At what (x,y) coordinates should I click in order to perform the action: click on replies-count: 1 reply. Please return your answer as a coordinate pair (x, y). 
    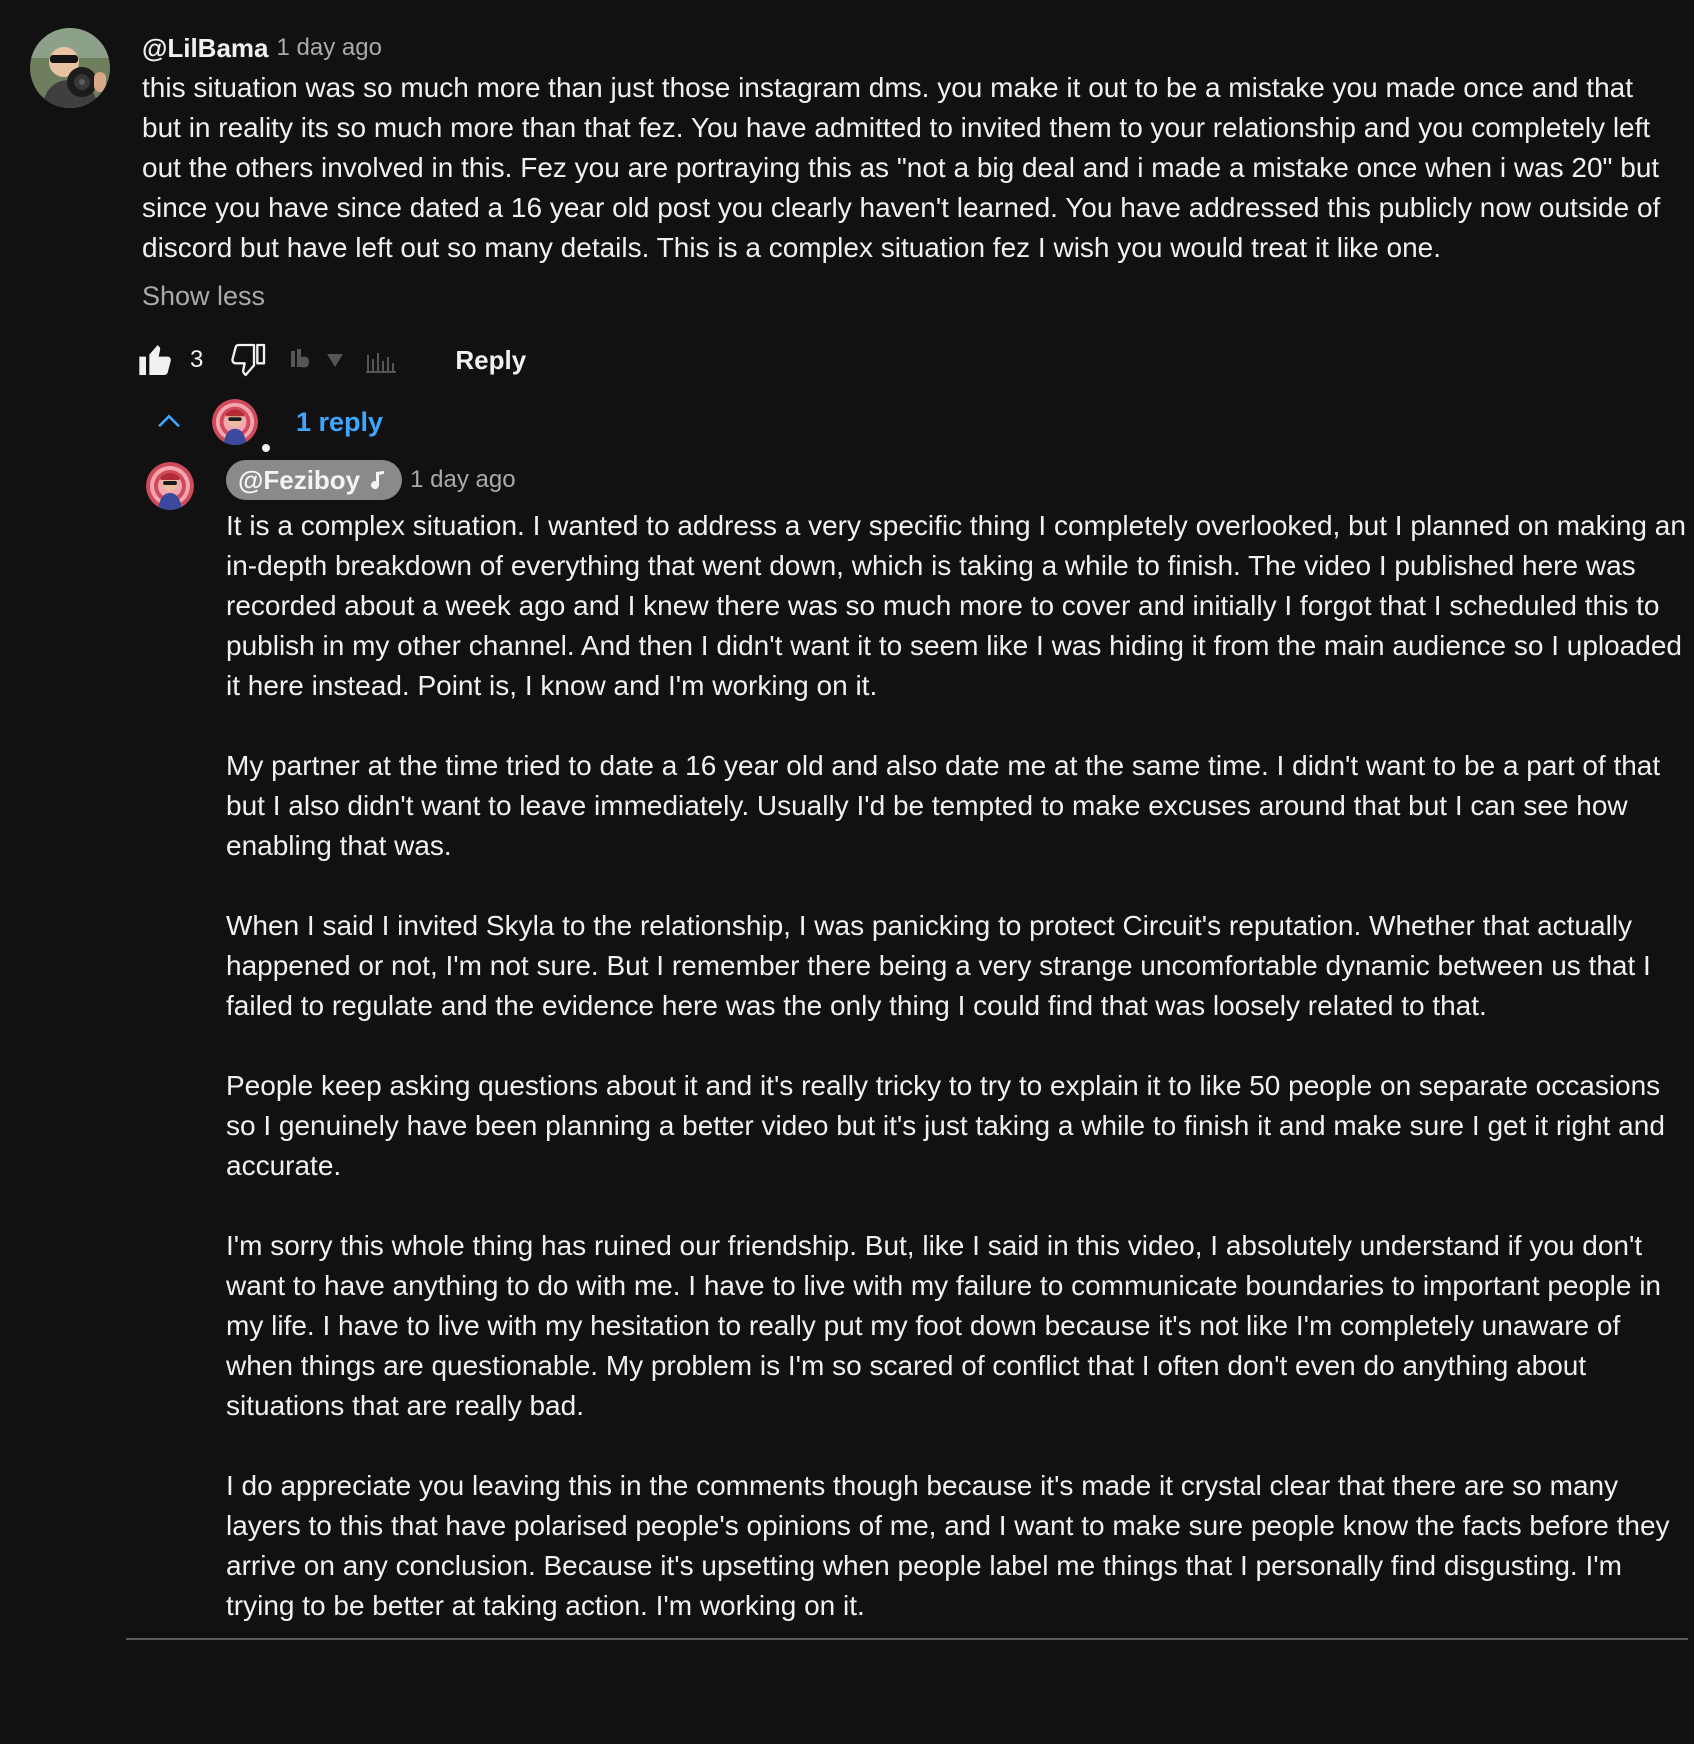
    Looking at the image, I should click on (339, 422).